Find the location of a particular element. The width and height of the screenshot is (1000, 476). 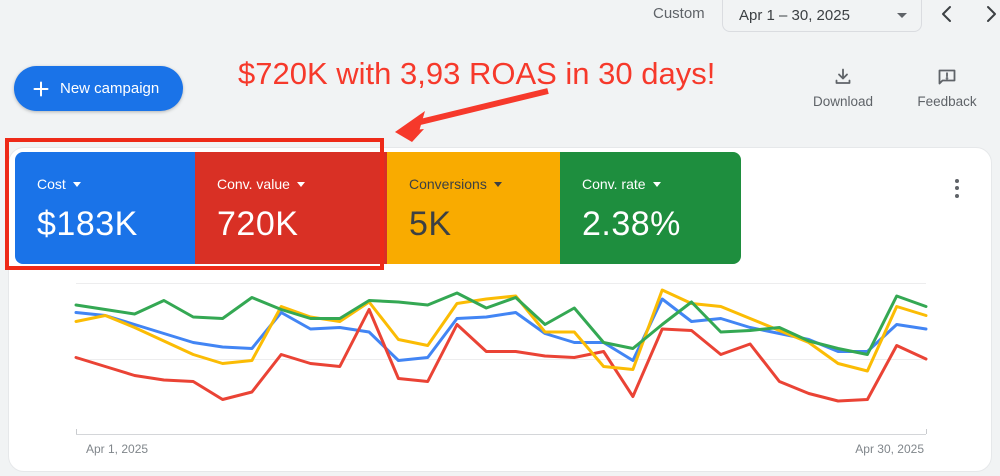

x-axis-line is located at coordinates (501, 434).